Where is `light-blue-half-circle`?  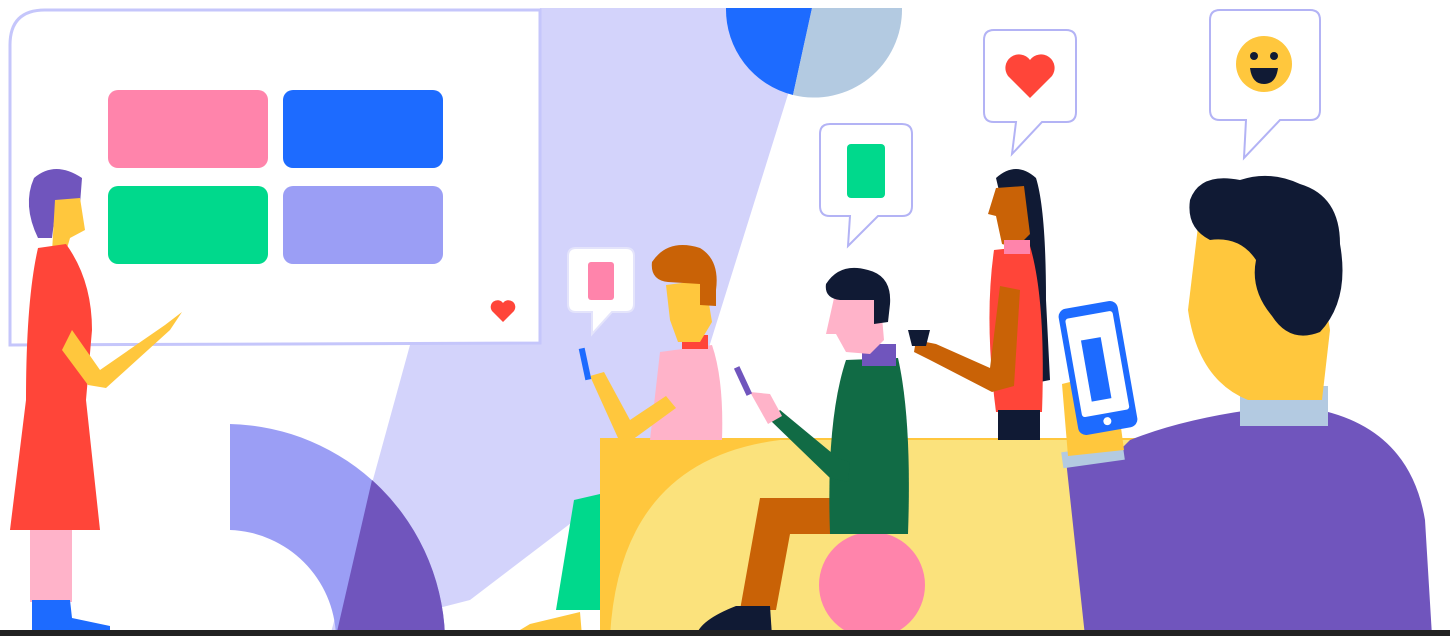 light-blue-half-circle is located at coordinates (848, 53).